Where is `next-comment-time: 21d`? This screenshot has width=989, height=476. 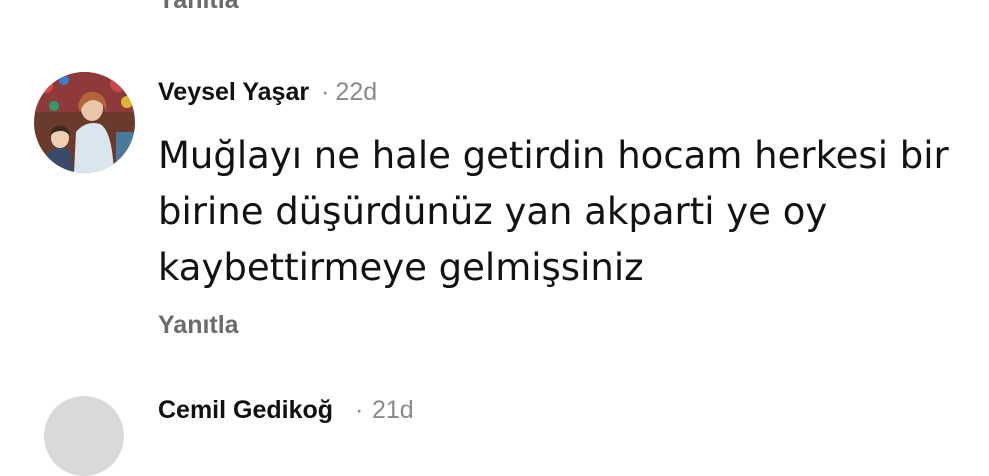 next-comment-time: 21d is located at coordinates (393, 410).